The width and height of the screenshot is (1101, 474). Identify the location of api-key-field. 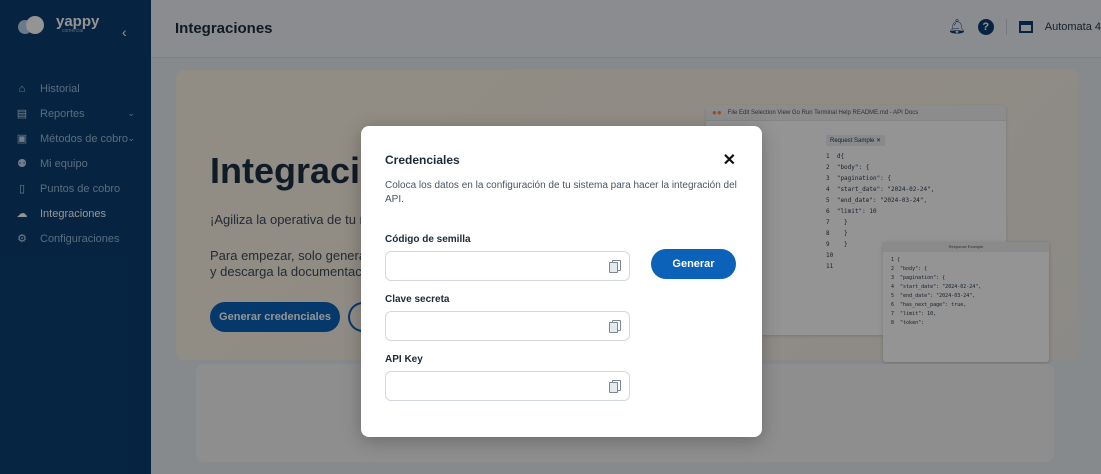
(507, 386).